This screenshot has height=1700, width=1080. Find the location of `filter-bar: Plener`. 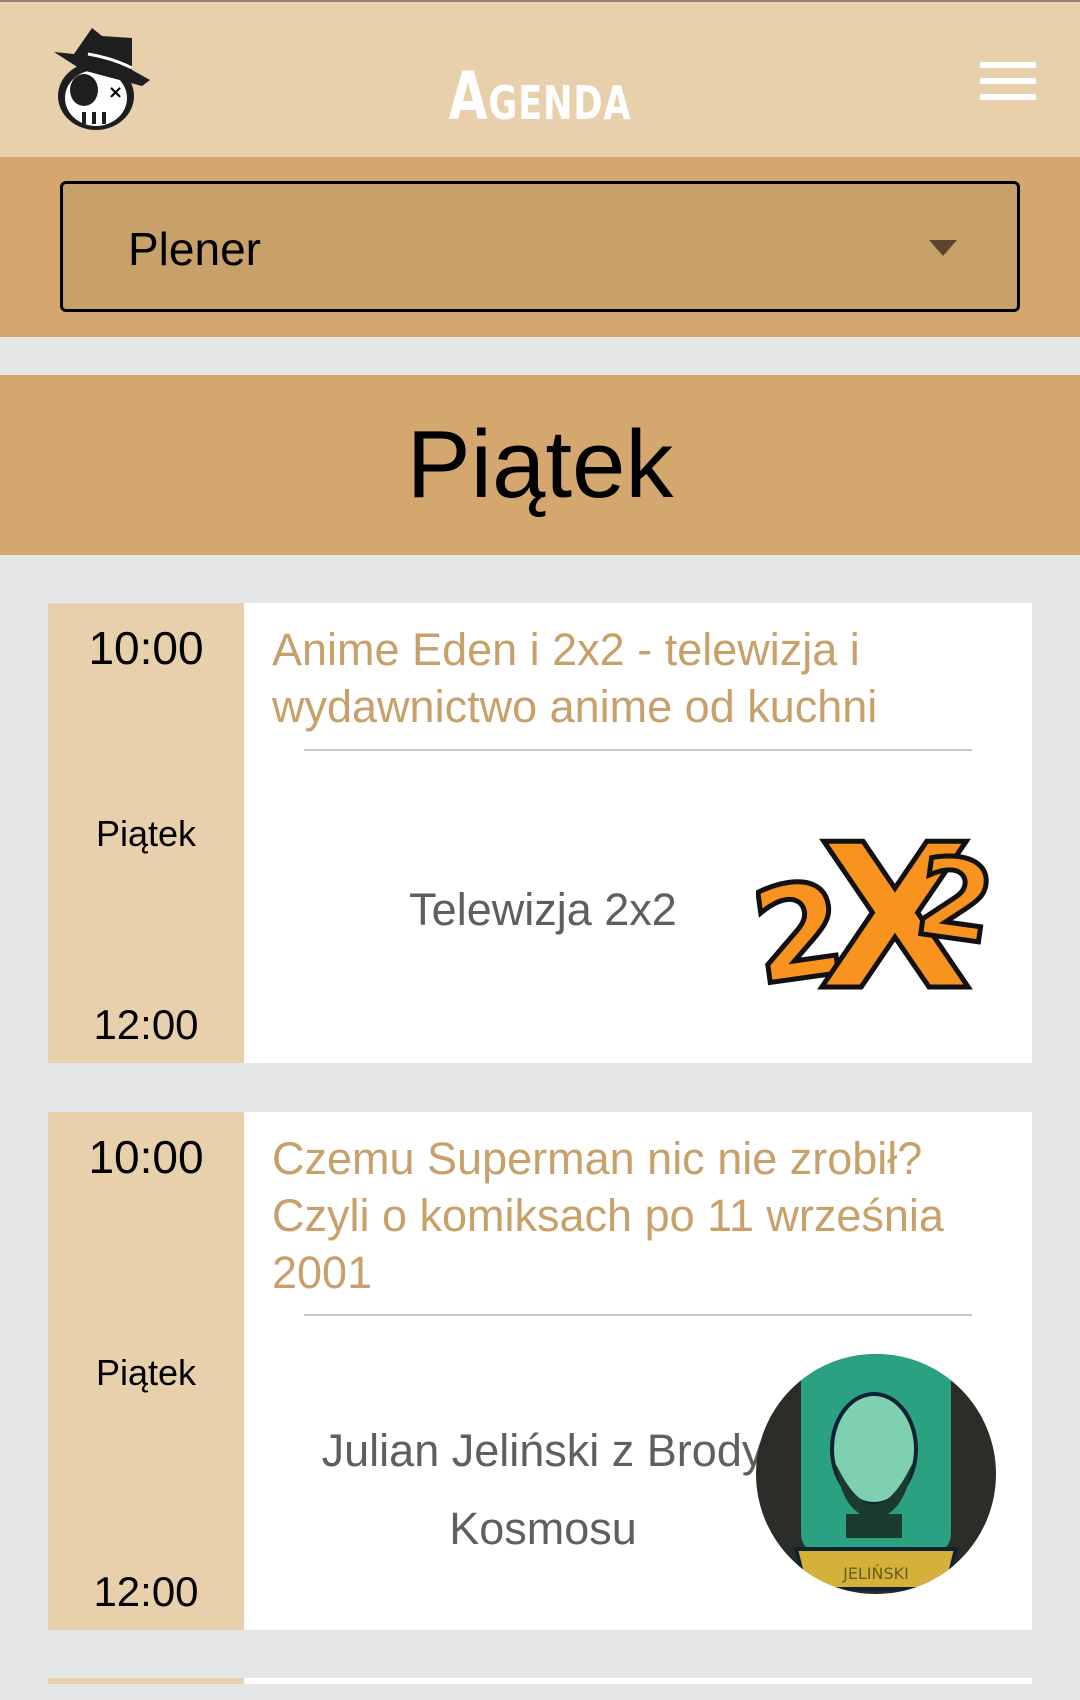

filter-bar: Plener is located at coordinates (540, 247).